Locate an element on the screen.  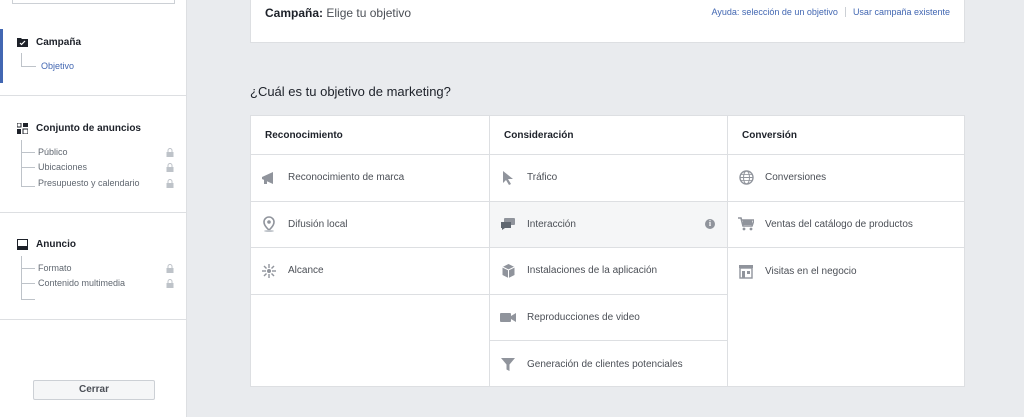
objective-local-awareness: Difusión local is located at coordinates (370, 225).